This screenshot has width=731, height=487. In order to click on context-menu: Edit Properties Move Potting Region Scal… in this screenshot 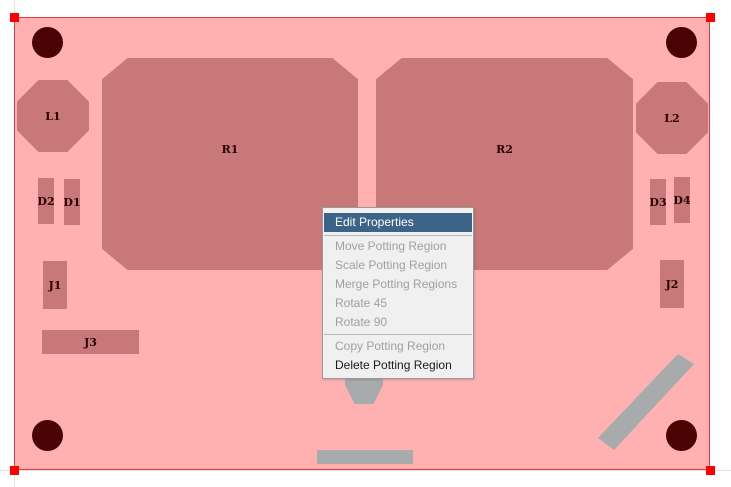, I will do `click(398, 293)`.